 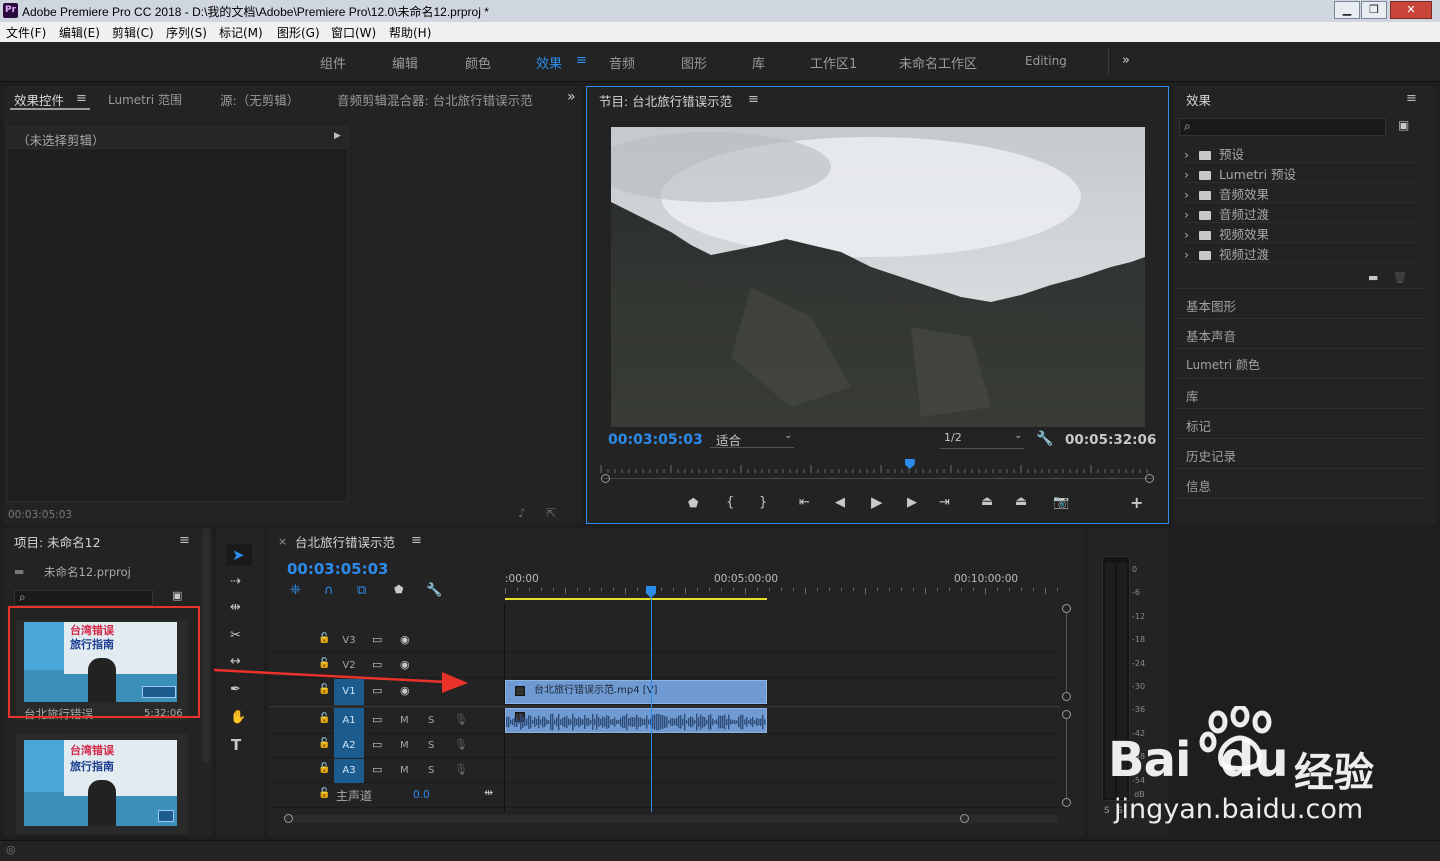 What do you see at coordinates (1149, 478) in the screenshot?
I see `zoom-handle-right` at bounding box center [1149, 478].